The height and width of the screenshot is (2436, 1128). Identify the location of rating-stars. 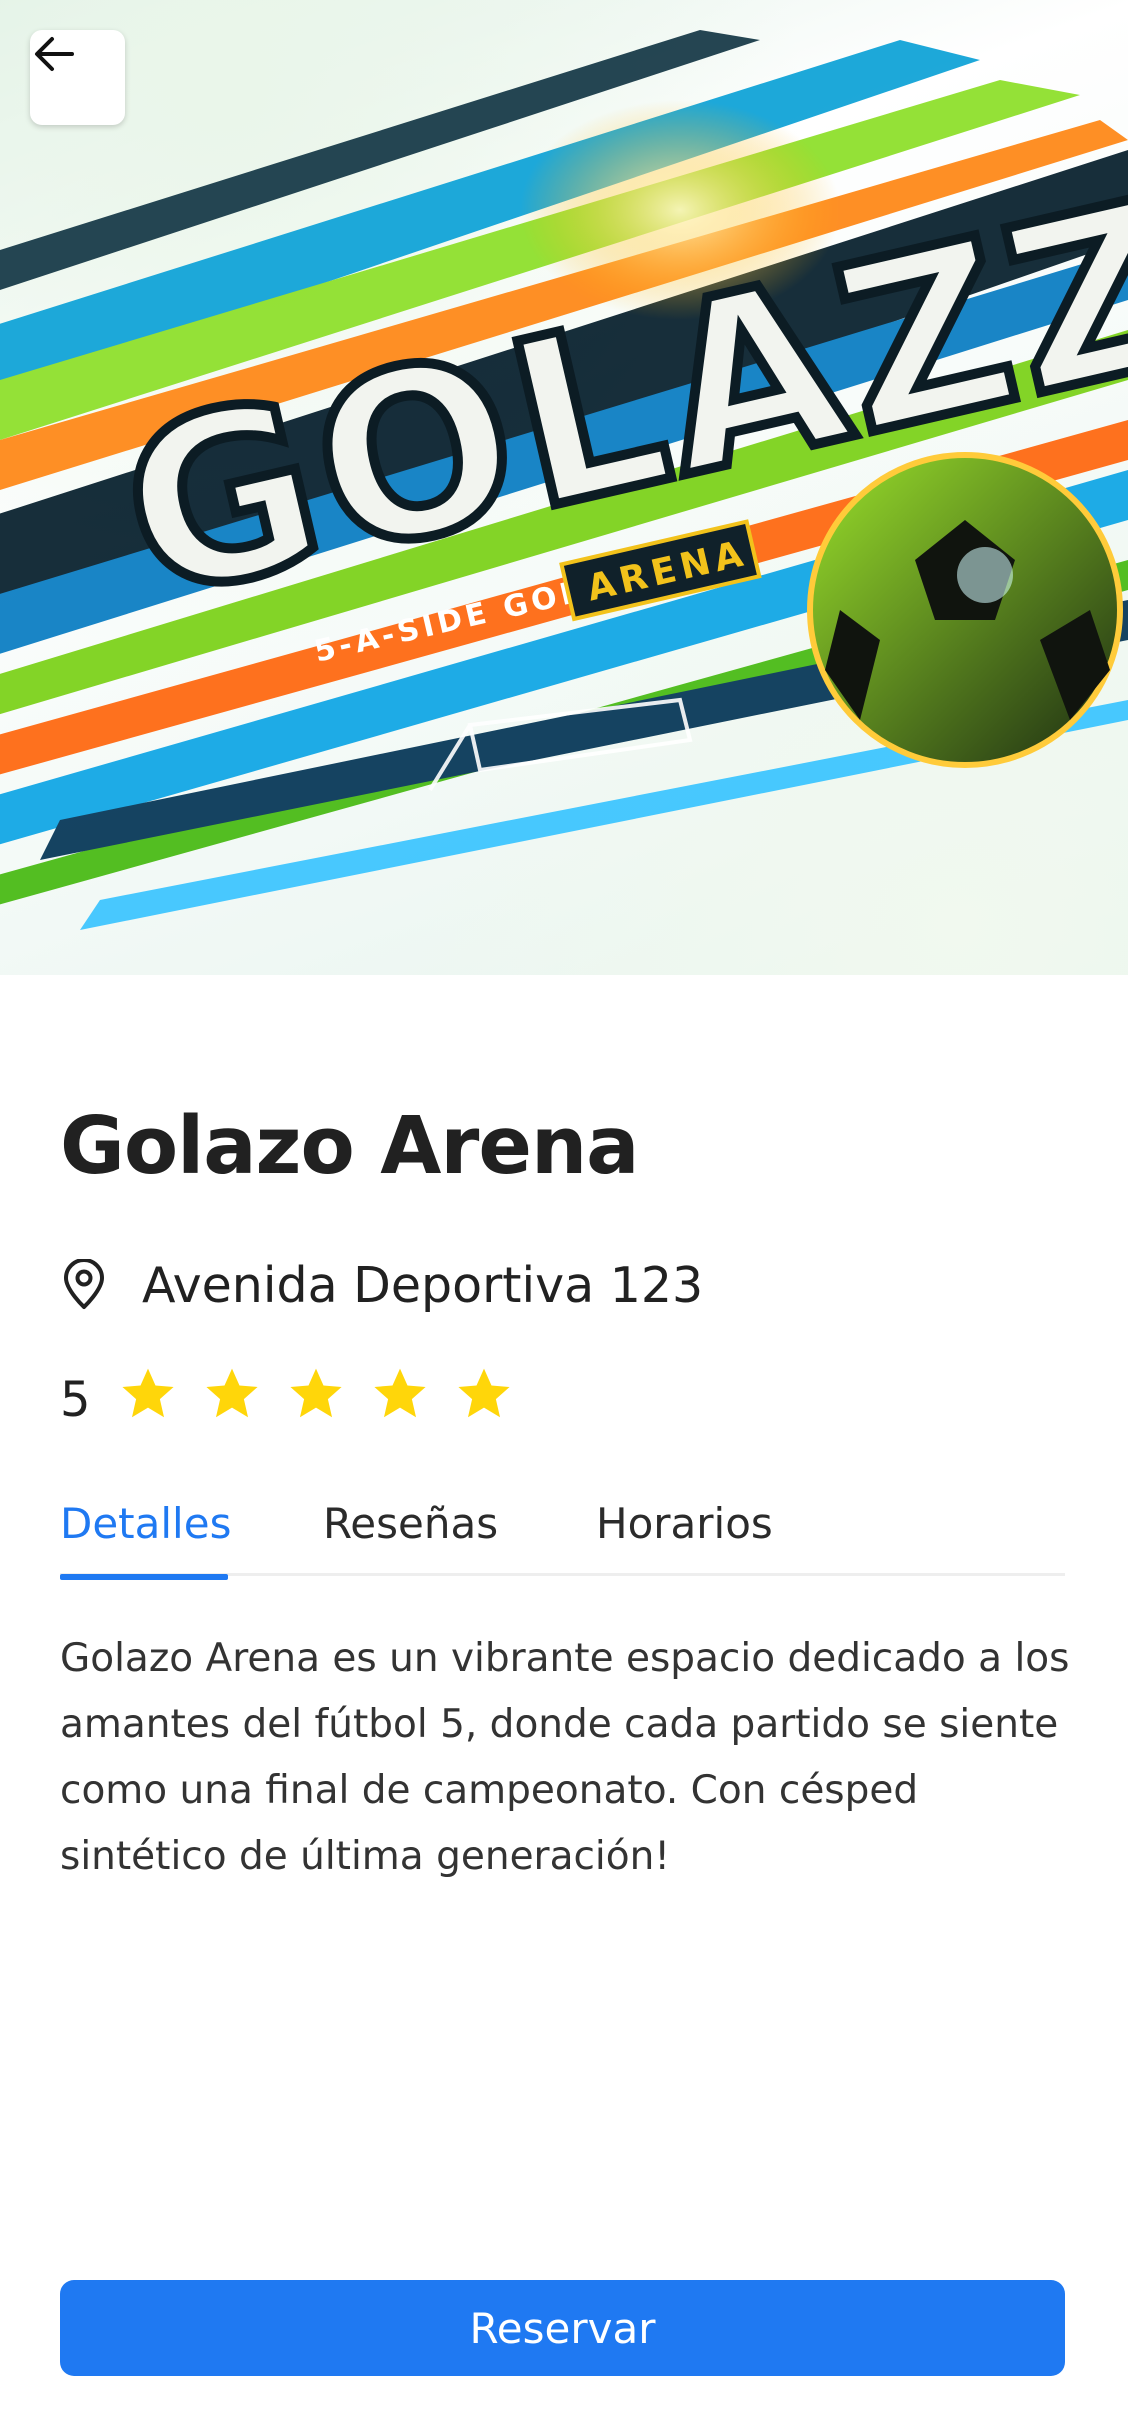
(327, 1395).